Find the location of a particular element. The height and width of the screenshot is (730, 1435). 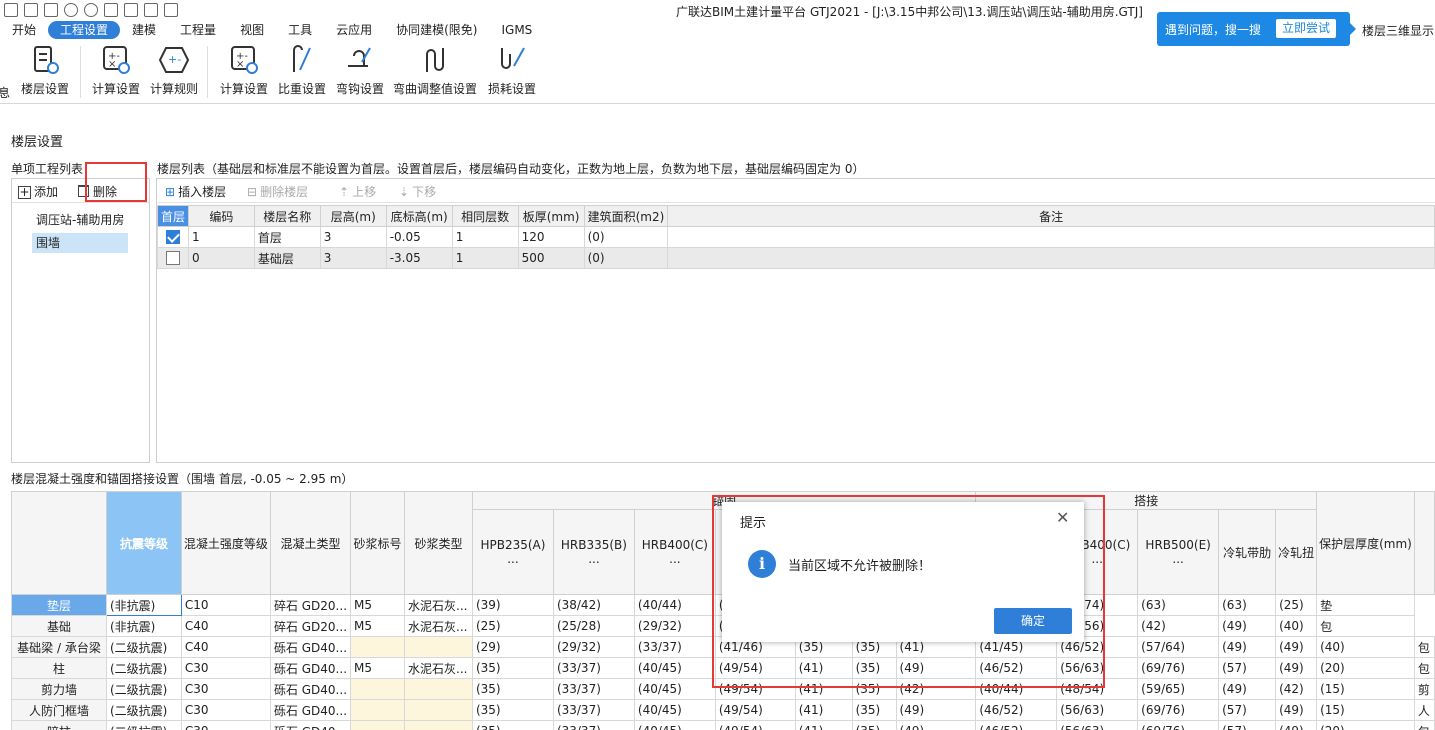

menu-collab: 协同建模(限免) is located at coordinates (436, 30).